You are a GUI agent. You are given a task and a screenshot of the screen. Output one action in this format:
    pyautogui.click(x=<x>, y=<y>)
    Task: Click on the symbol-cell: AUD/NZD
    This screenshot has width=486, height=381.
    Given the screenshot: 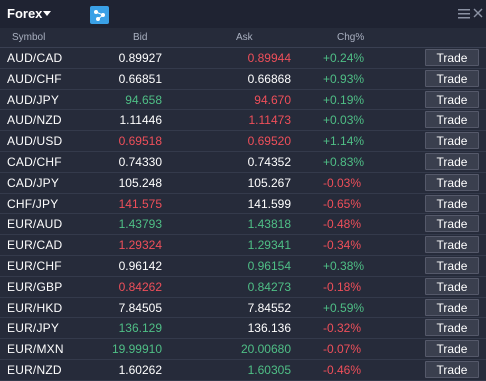 What is the action you would take?
    pyautogui.click(x=34, y=120)
    